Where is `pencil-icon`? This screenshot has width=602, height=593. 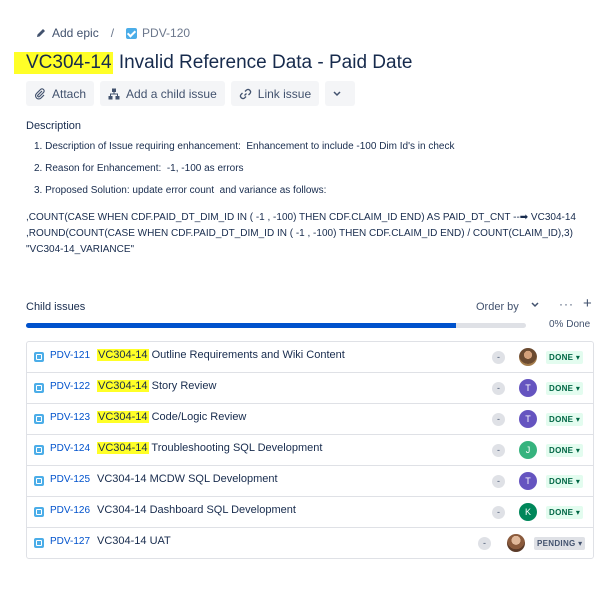
pencil-icon is located at coordinates (41, 33).